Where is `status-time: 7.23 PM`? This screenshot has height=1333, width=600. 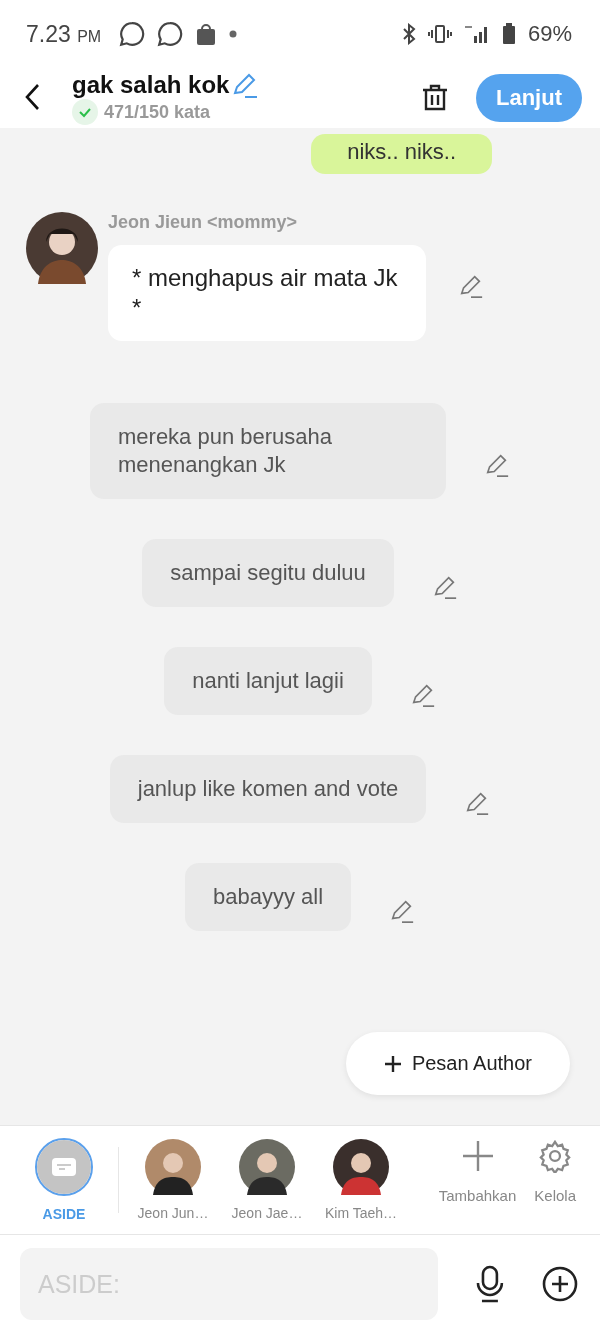 status-time: 7.23 PM is located at coordinates (64, 34).